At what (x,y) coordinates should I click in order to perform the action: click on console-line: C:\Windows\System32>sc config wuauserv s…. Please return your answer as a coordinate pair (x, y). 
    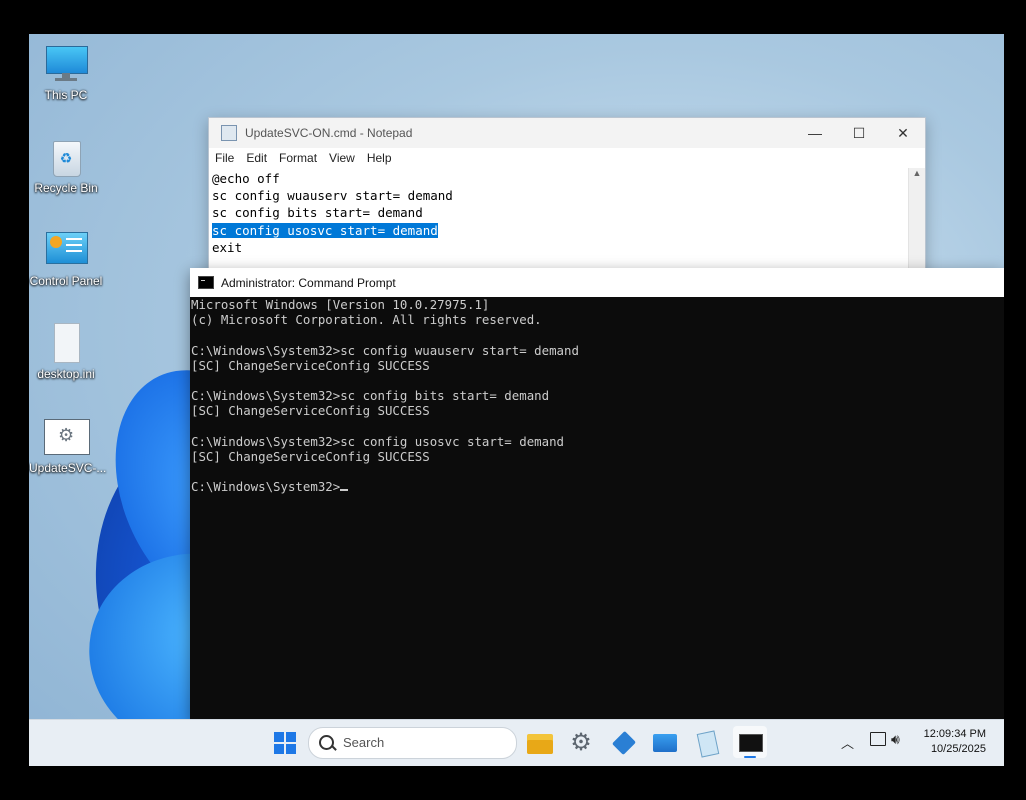
    Looking at the image, I should click on (385, 350).